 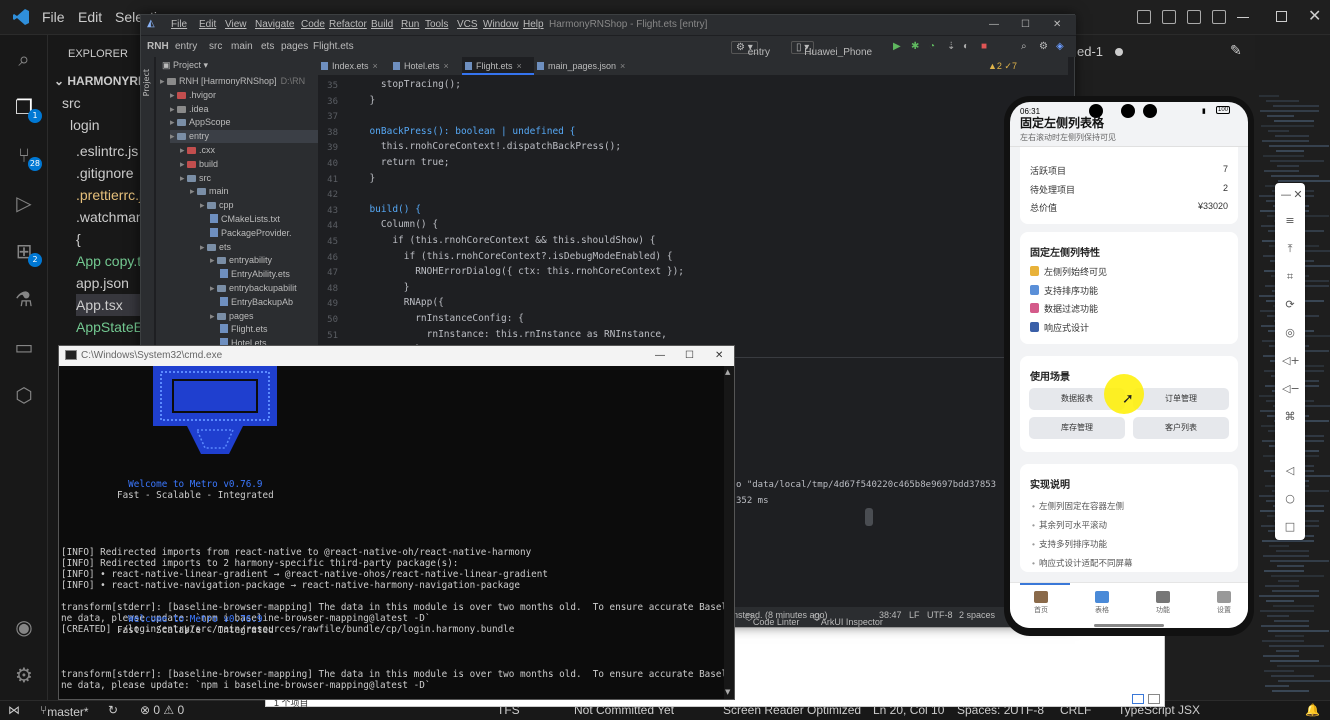 What do you see at coordinates (1154, 699) in the screenshot?
I see `tiles-view-icon` at bounding box center [1154, 699].